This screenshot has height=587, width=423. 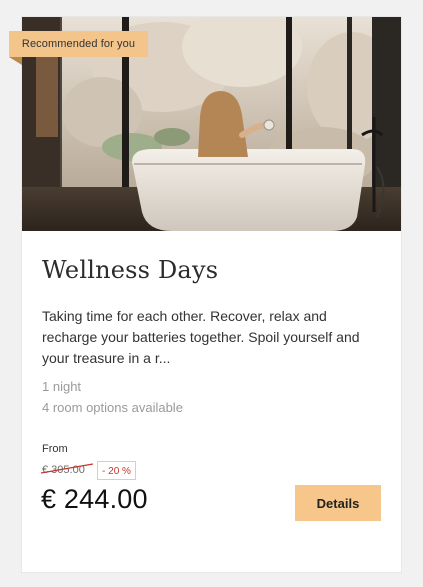 I want to click on price-prefix: From, so click(x=55, y=449).